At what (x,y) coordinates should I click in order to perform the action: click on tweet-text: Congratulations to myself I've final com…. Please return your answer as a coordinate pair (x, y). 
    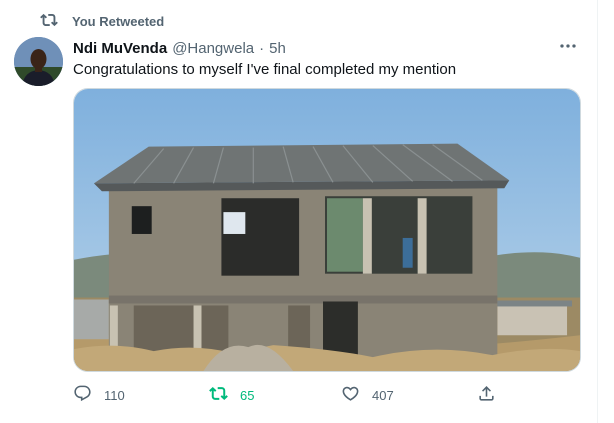
    Looking at the image, I should click on (265, 69).